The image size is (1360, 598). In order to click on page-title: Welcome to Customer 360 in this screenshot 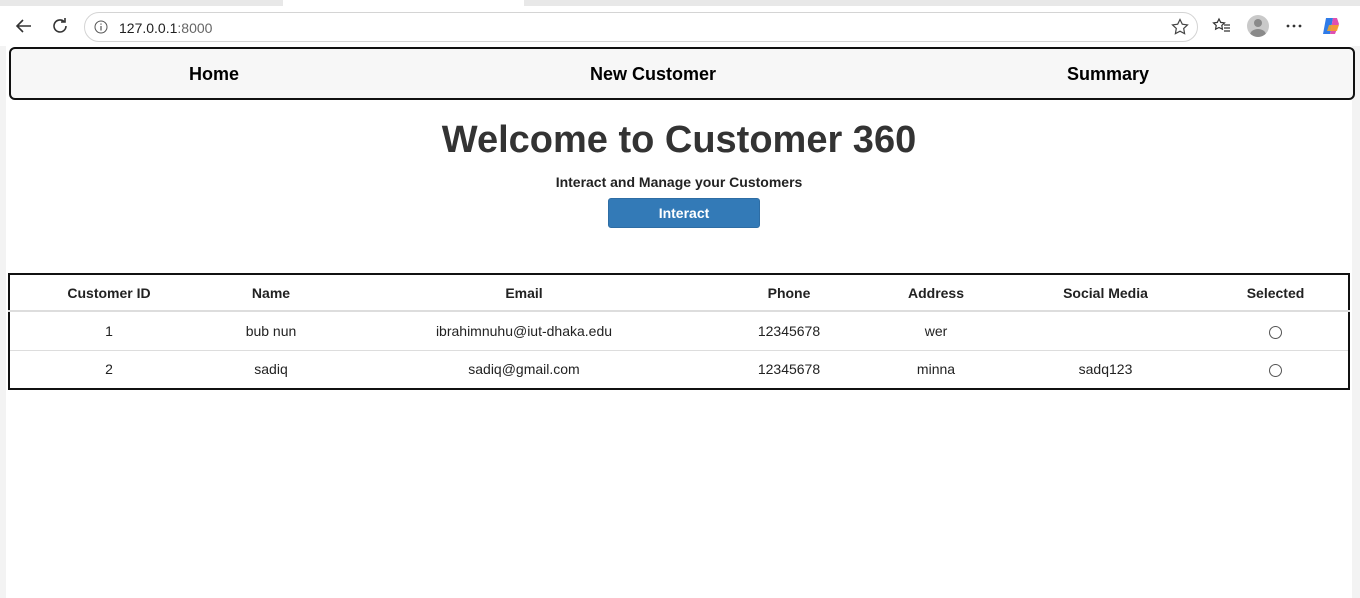, I will do `click(679, 140)`.